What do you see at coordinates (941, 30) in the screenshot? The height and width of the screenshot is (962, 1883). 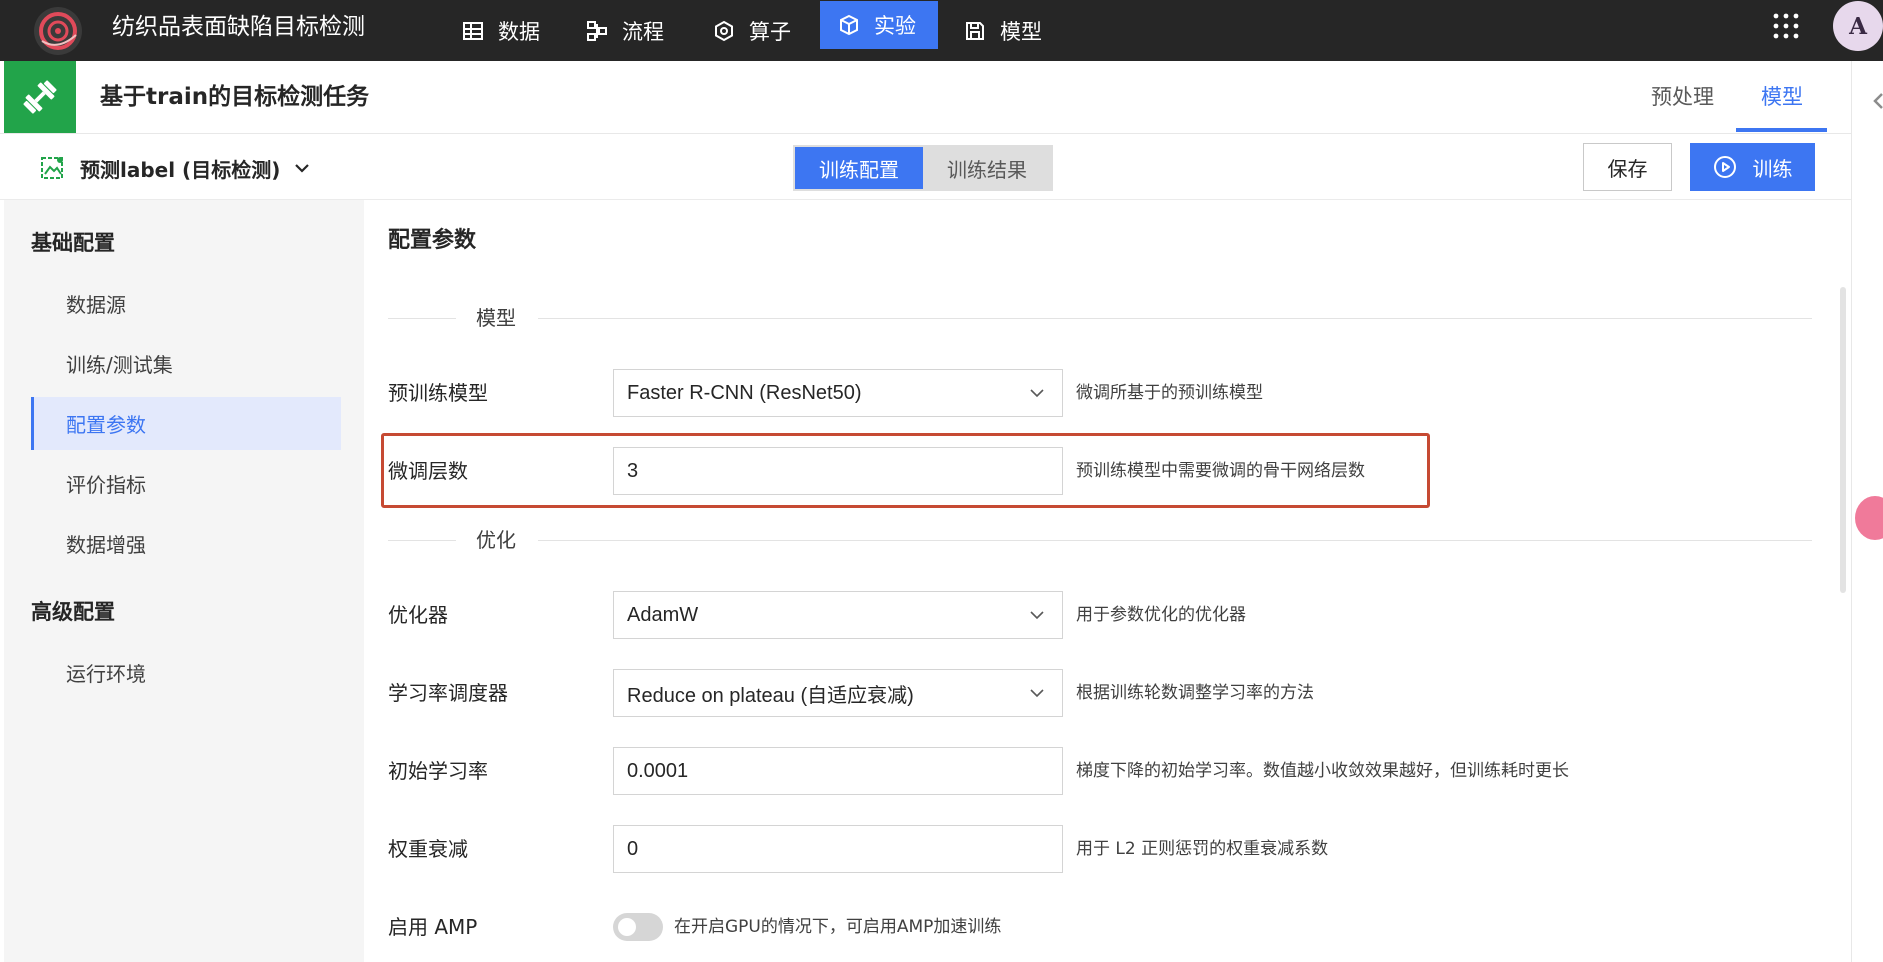 I see `top-navbar: 纺织品表面缺陷目标检测 数据 流程 算子 实验 模型 A` at bounding box center [941, 30].